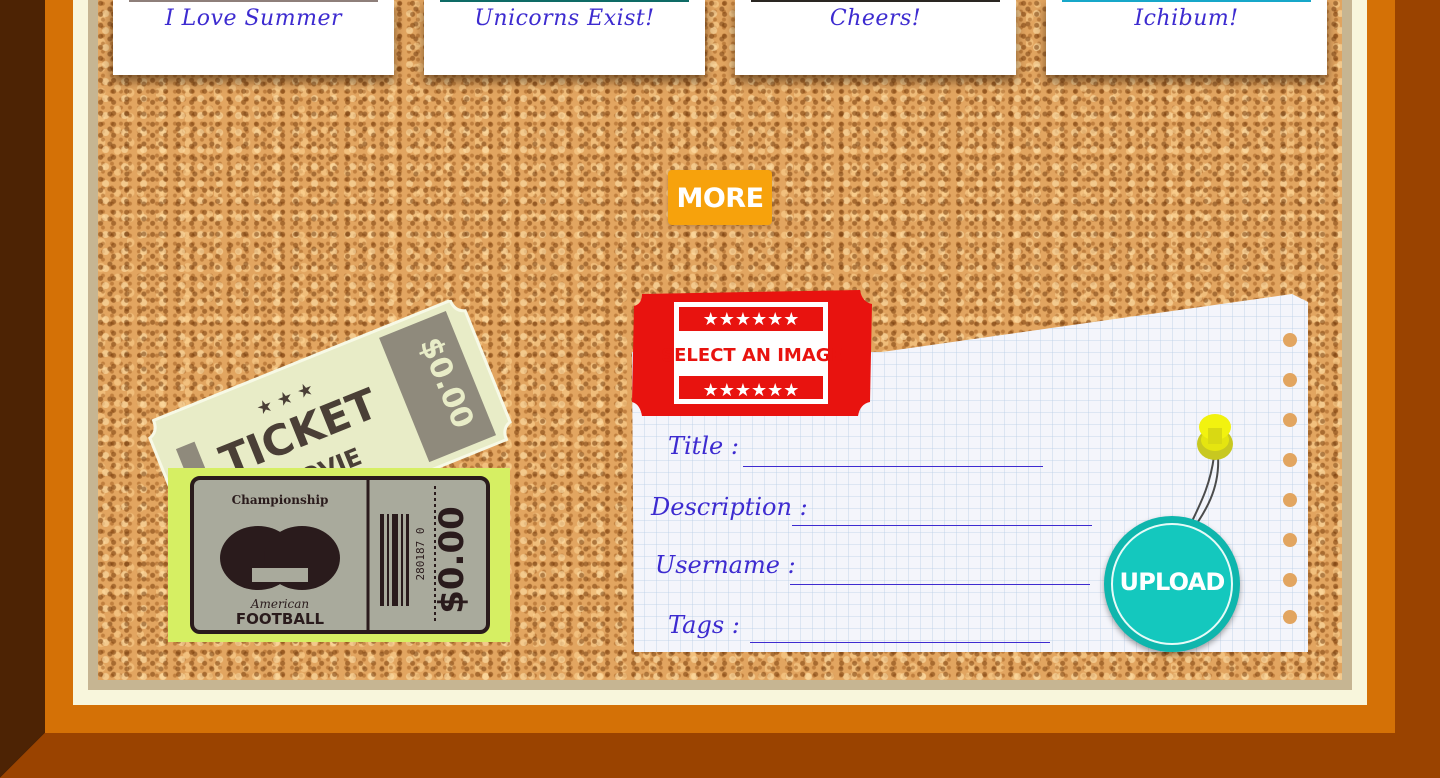 The height and width of the screenshot is (778, 1440). I want to click on football-ticket-mid: American, so click(279, 604).